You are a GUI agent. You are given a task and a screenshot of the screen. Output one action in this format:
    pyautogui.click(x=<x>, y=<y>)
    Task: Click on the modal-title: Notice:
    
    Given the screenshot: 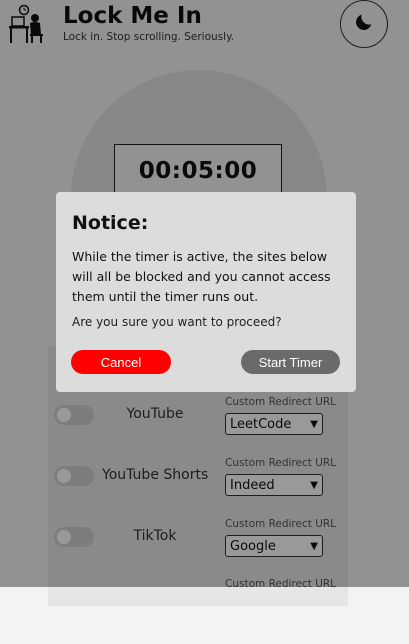 What is the action you would take?
    pyautogui.click(x=110, y=223)
    